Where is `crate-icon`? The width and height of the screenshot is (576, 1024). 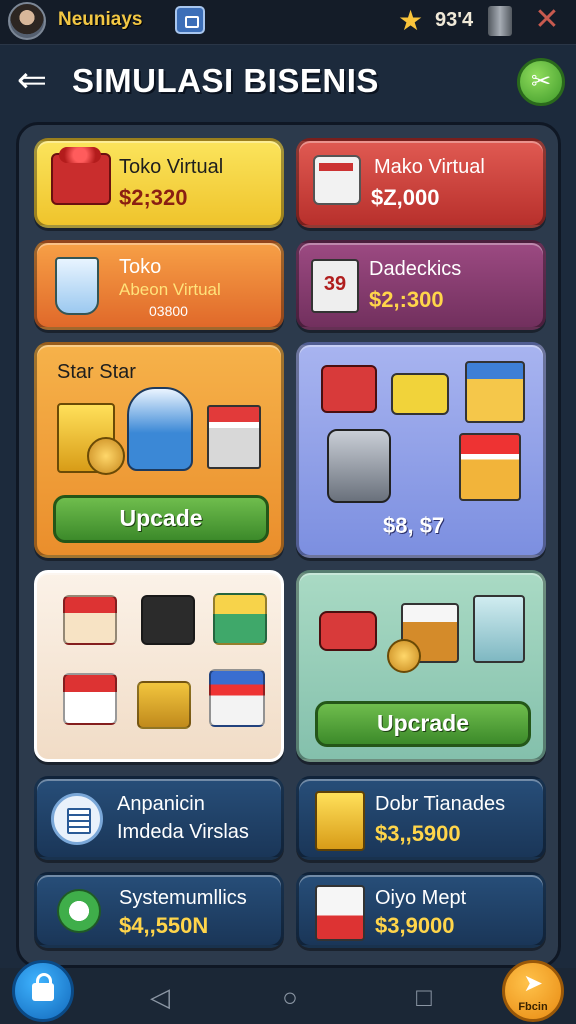 crate-icon is located at coordinates (81, 176).